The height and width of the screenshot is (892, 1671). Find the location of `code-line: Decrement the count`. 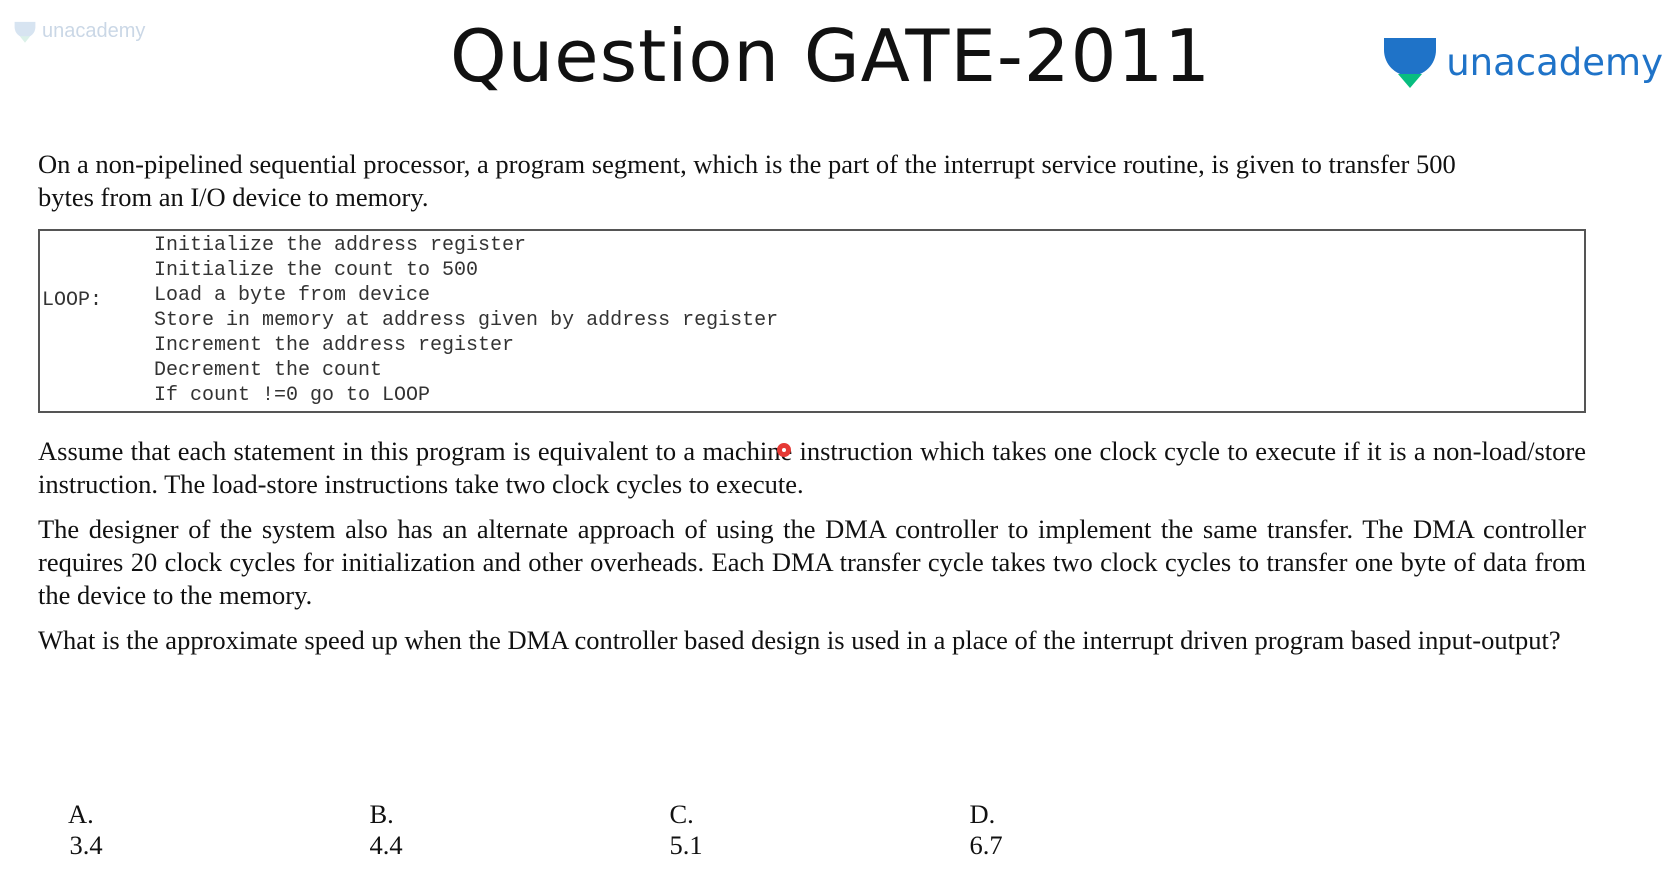

code-line: Decrement the count is located at coordinates (268, 370).